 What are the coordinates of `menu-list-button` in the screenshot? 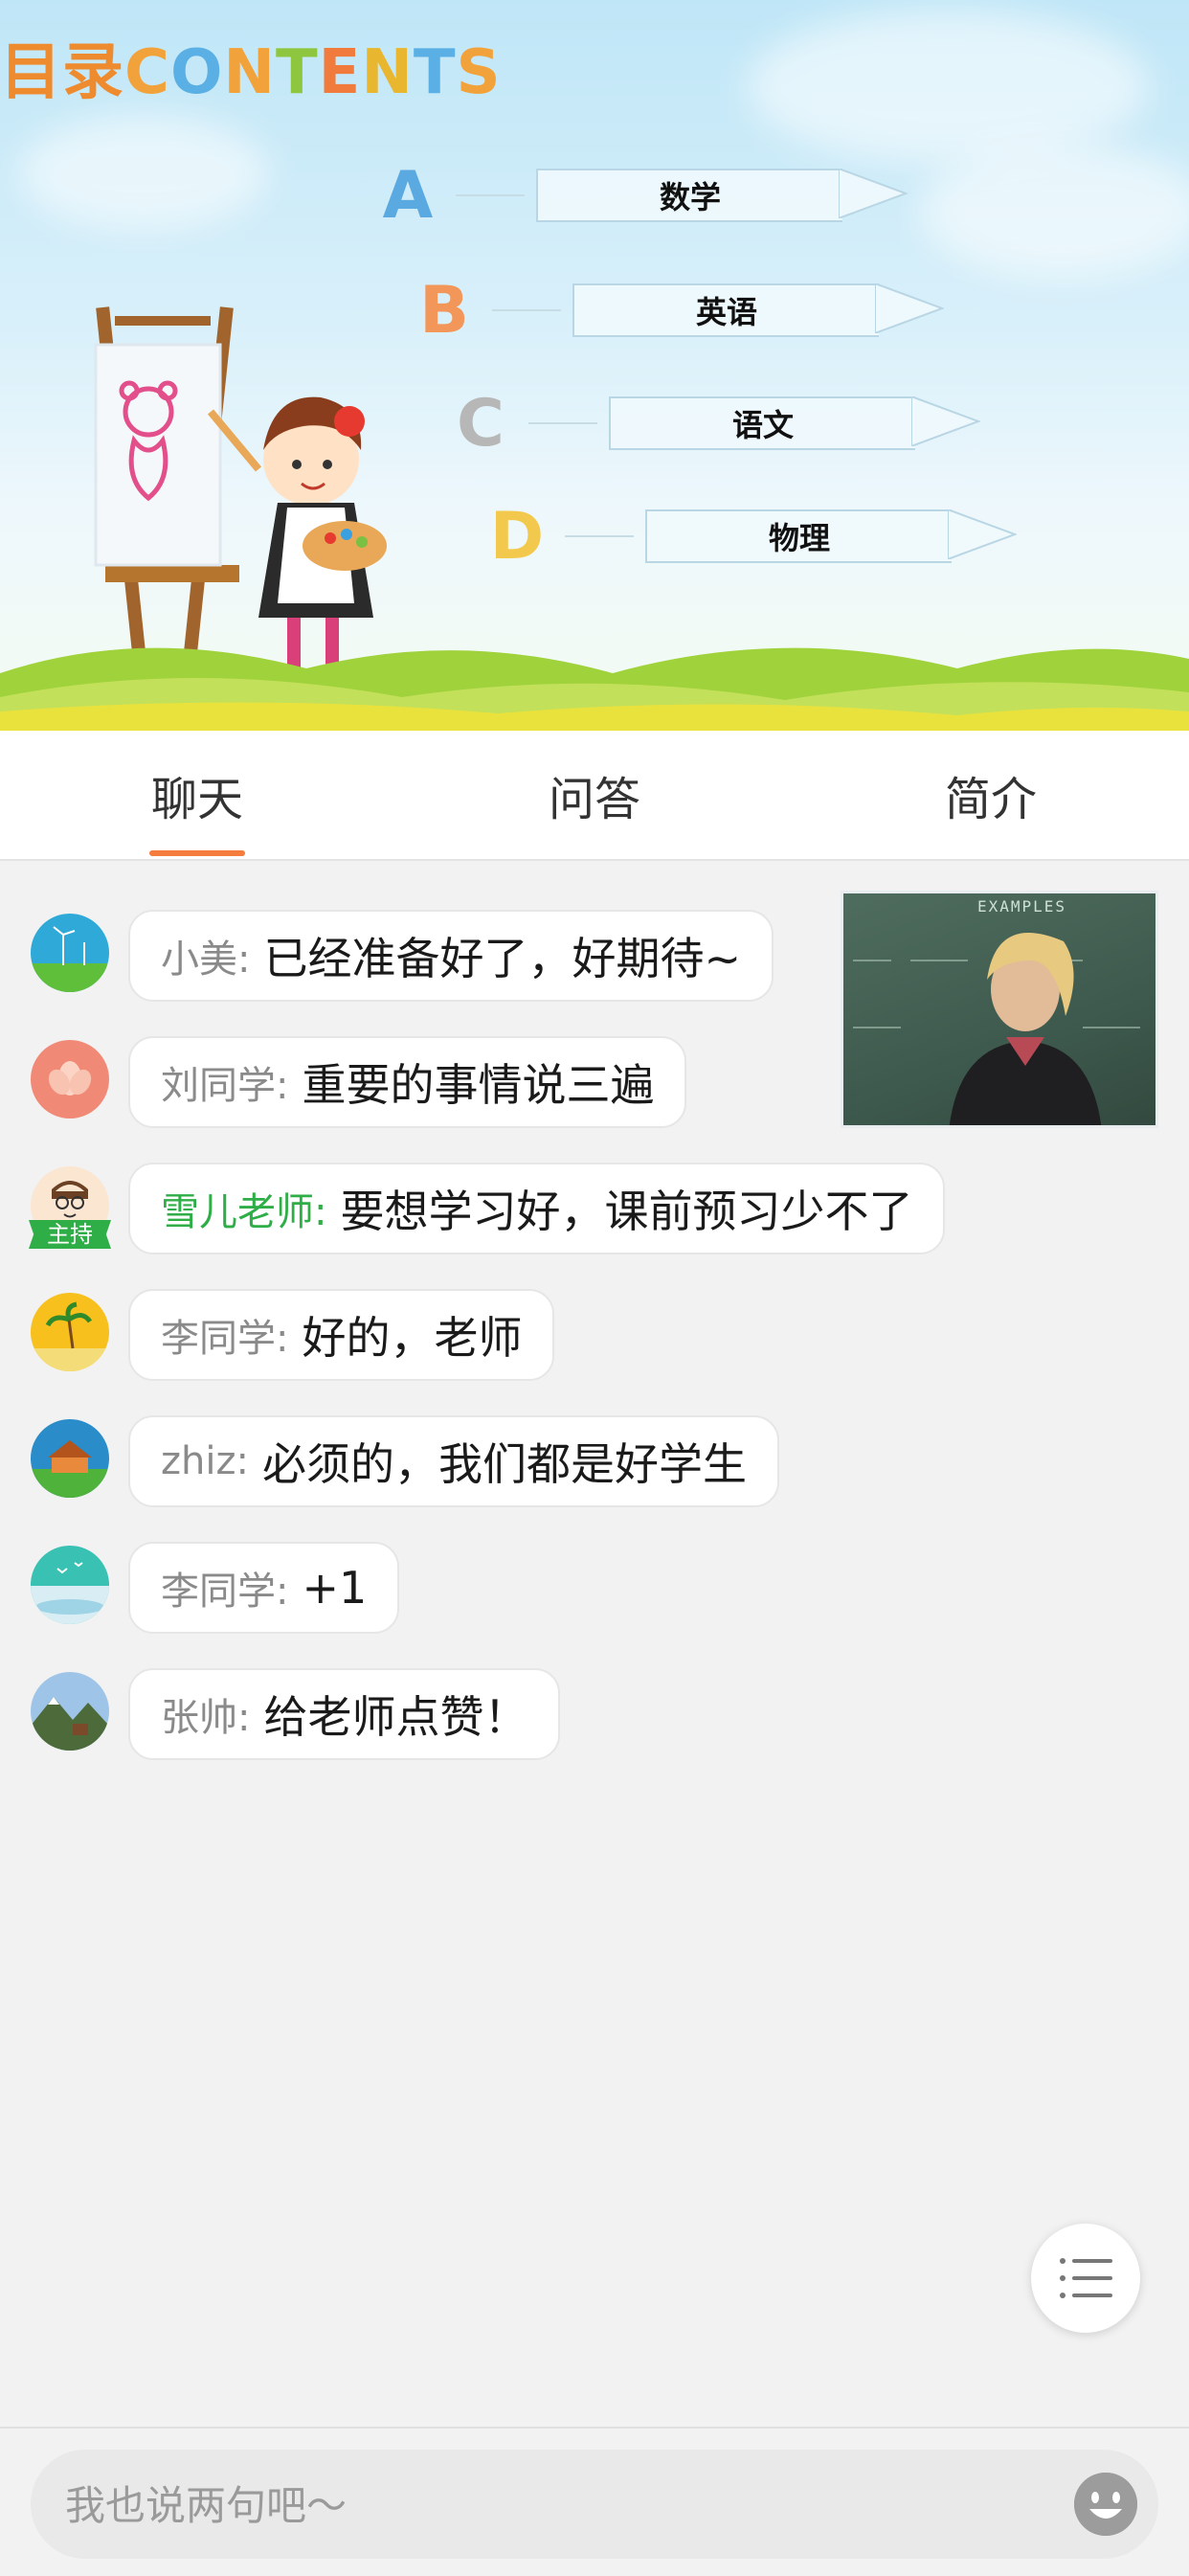 It's located at (1085, 2278).